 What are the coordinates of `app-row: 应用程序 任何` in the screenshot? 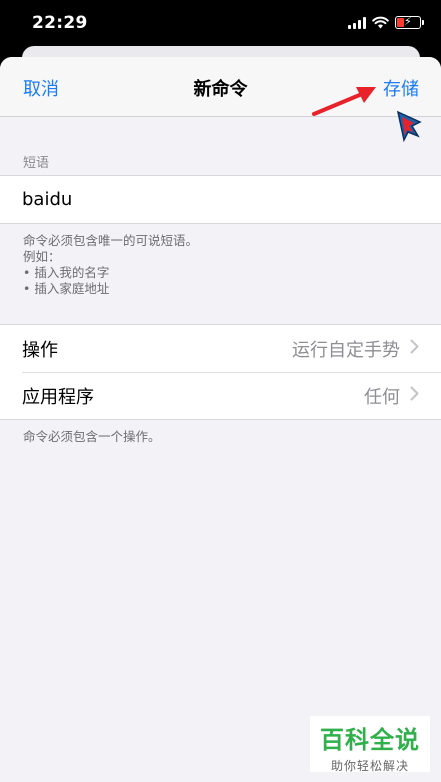 It's located at (220, 395).